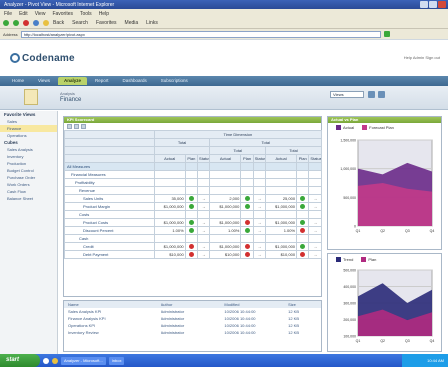 The image size is (448, 367). I want to click on row-header: Sales Units, so click(109, 198).